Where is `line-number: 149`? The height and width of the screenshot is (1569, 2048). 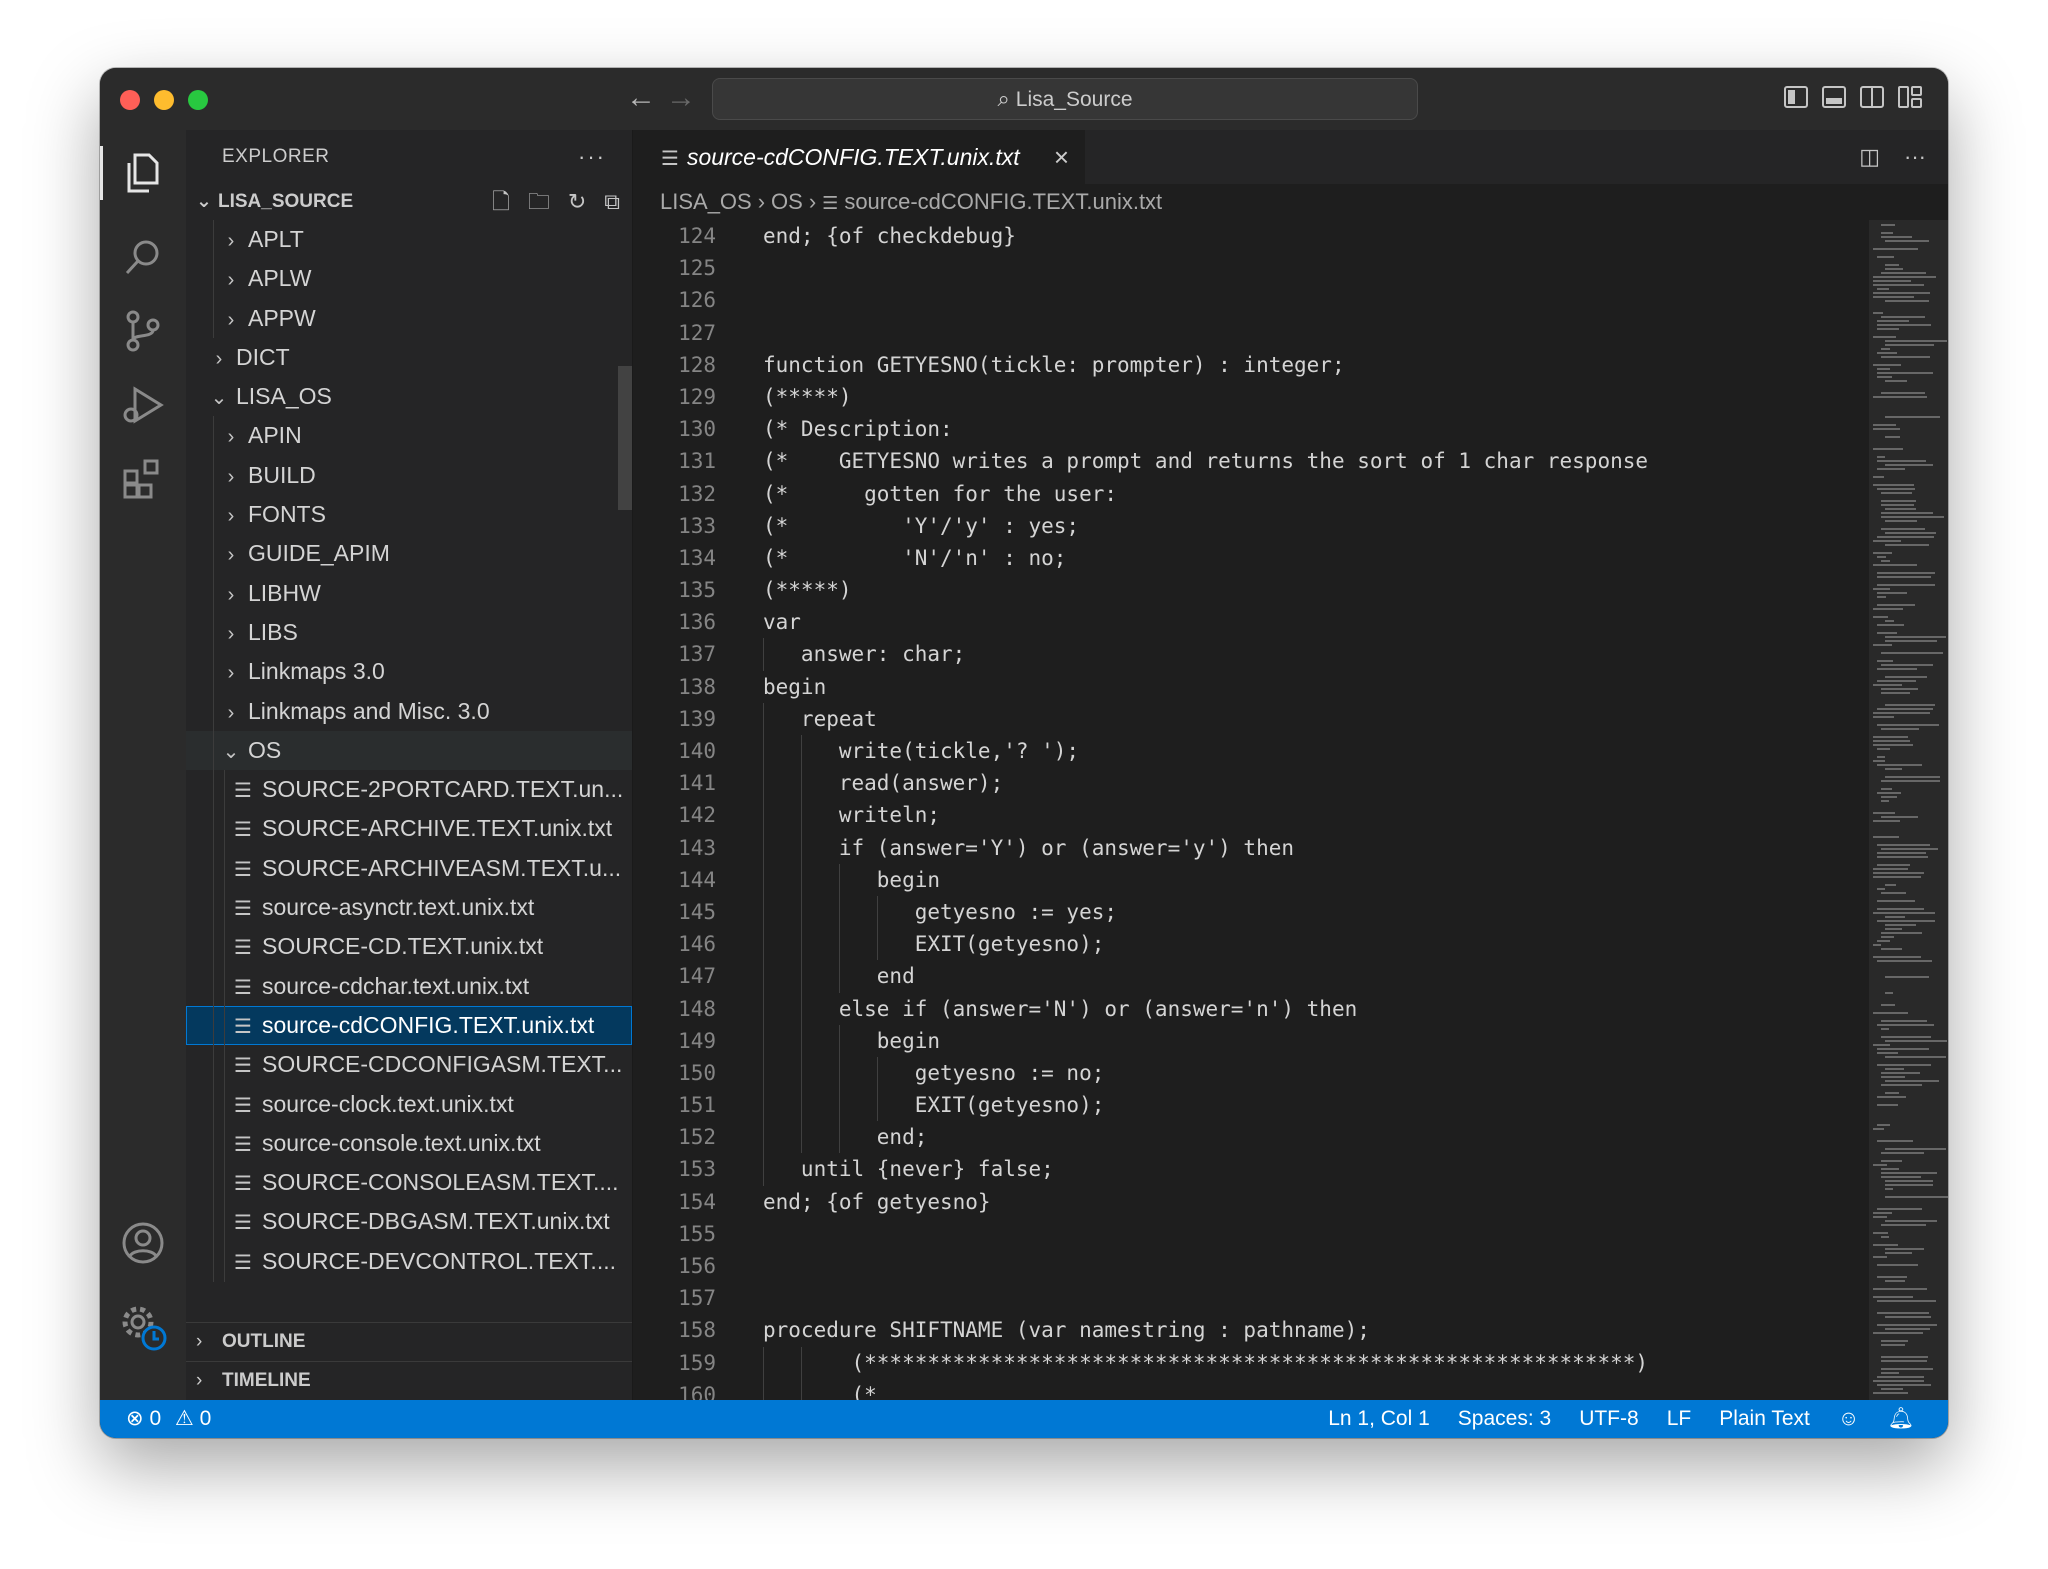 line-number: 149 is located at coordinates (697, 1040).